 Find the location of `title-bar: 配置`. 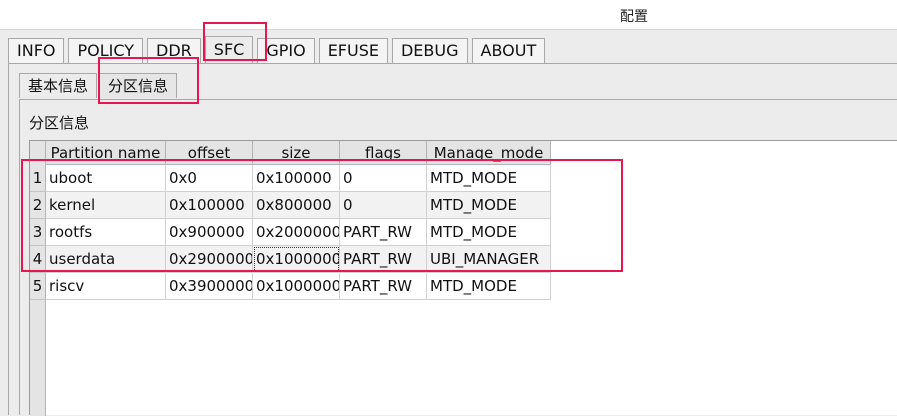

title-bar: 配置 is located at coordinates (448, 15).